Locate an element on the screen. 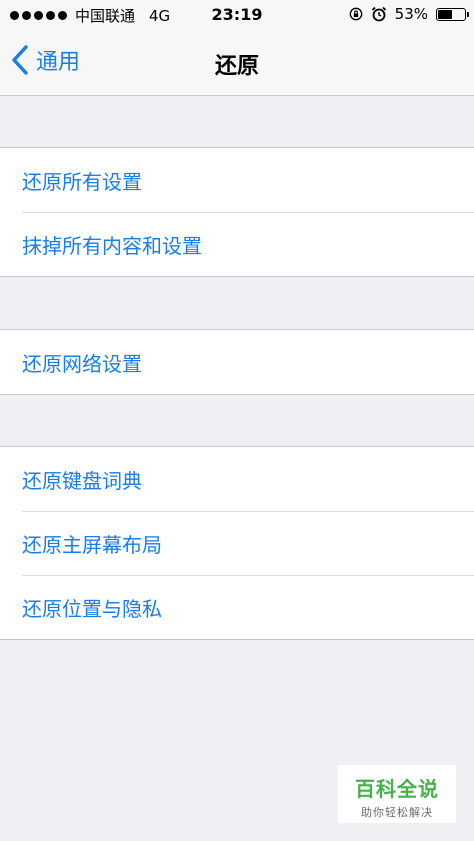  reset-network-settings-row: 还原网络设置 is located at coordinates (237, 362).